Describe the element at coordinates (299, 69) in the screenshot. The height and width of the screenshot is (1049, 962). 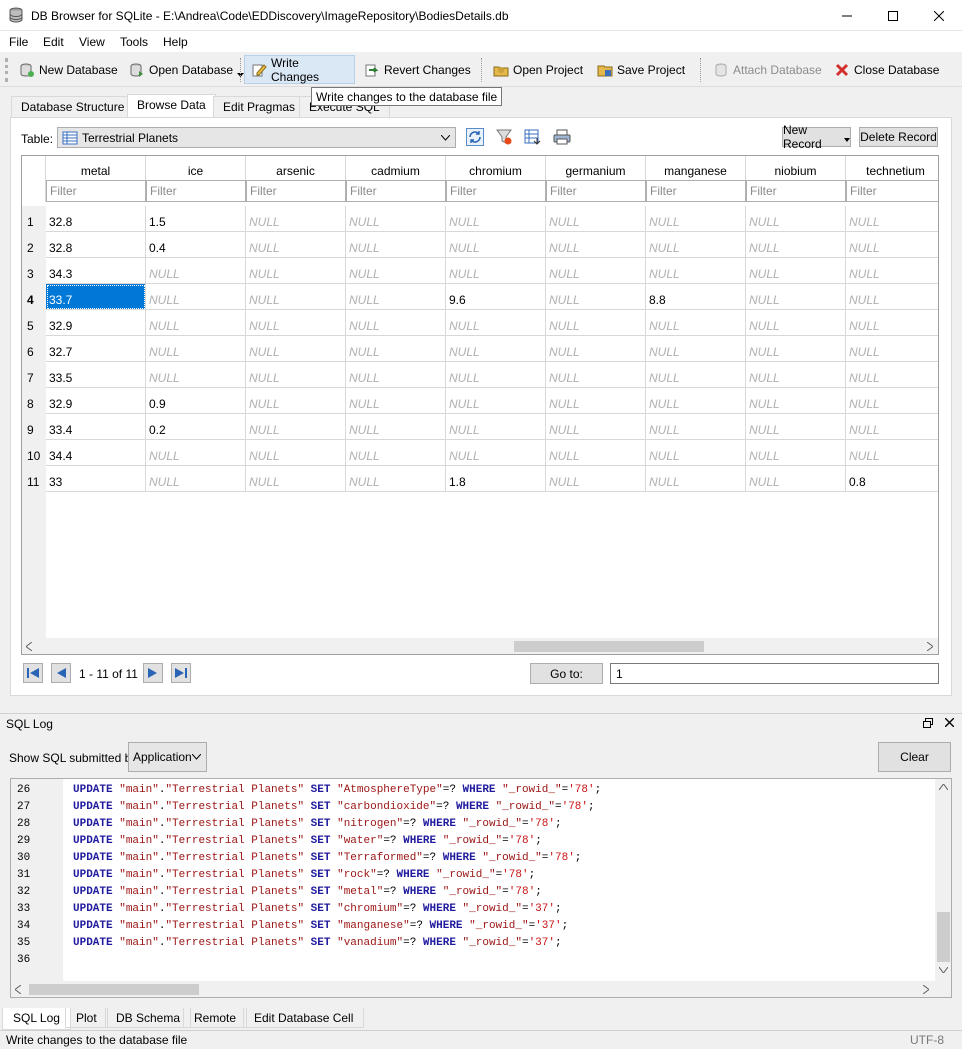
I see `write-changes-button: Write Changes` at that location.